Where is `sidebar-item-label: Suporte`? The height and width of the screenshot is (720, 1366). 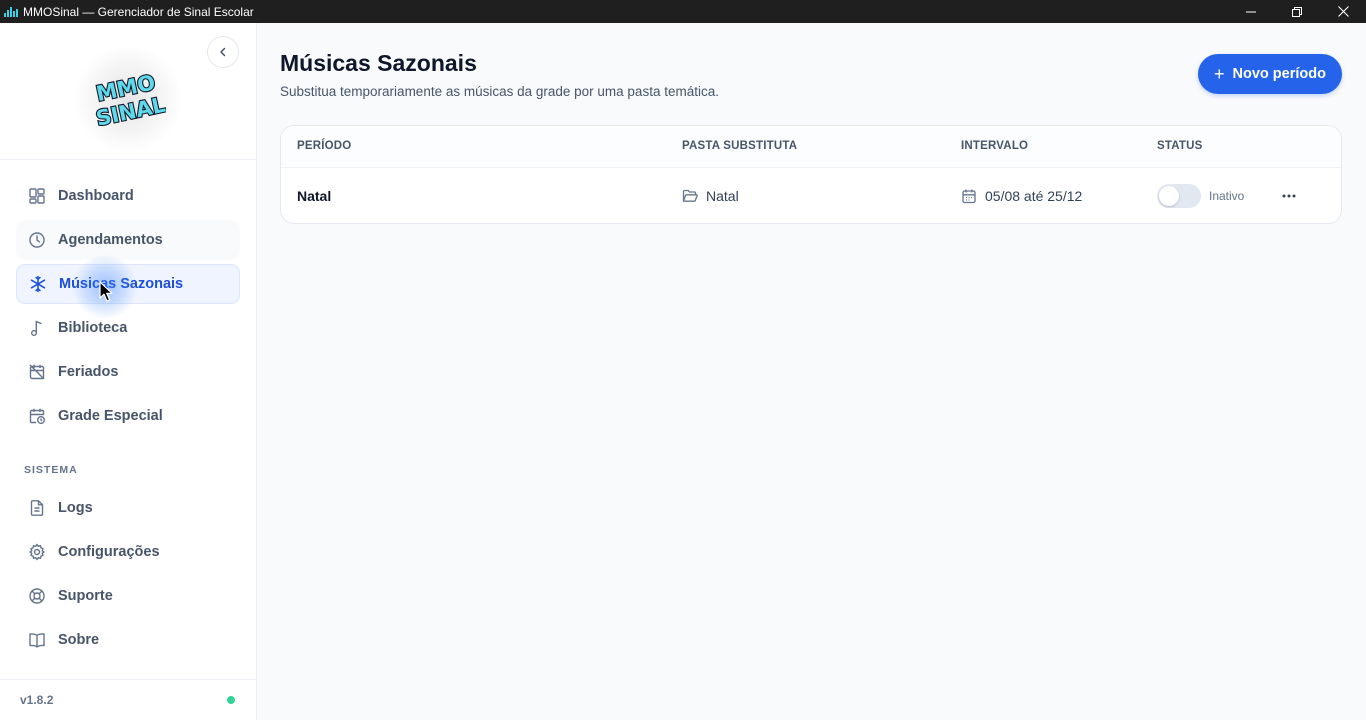 sidebar-item-label: Suporte is located at coordinates (85, 596).